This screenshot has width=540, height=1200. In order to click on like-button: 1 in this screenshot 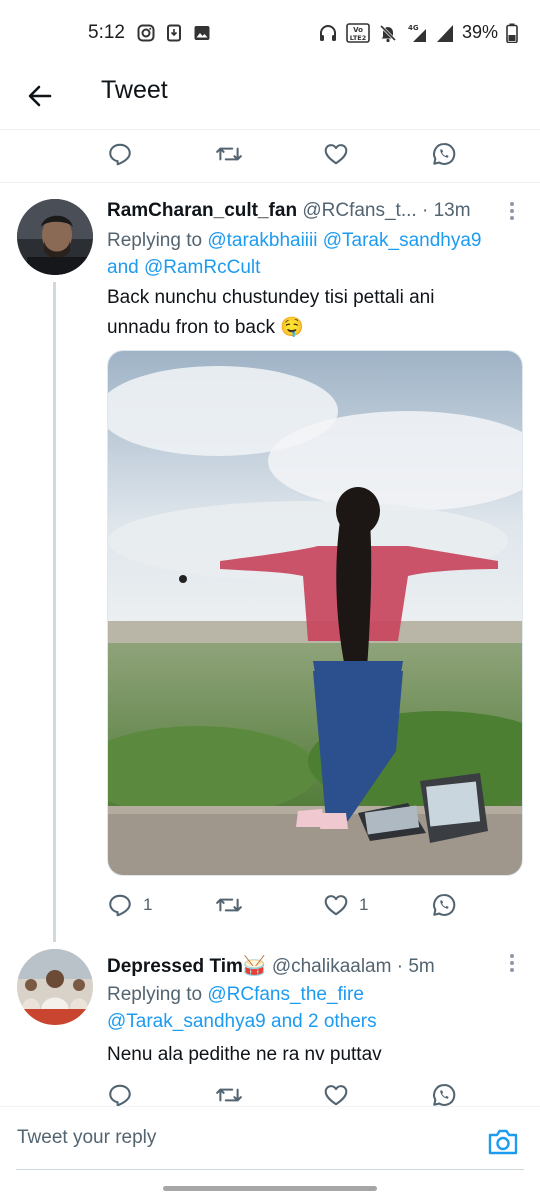, I will do `click(345, 905)`.